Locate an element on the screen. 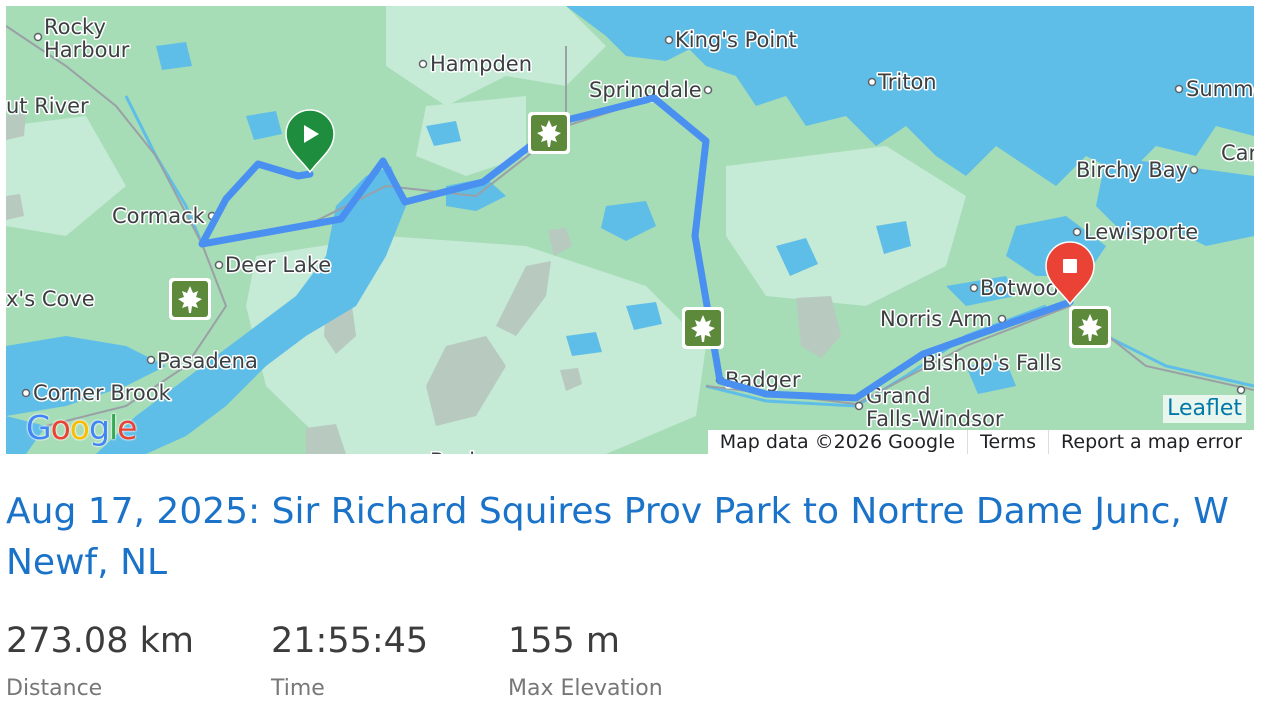 This screenshot has width=1264, height=708. distance-stat: 273.08 km Distance is located at coordinates (100, 661).